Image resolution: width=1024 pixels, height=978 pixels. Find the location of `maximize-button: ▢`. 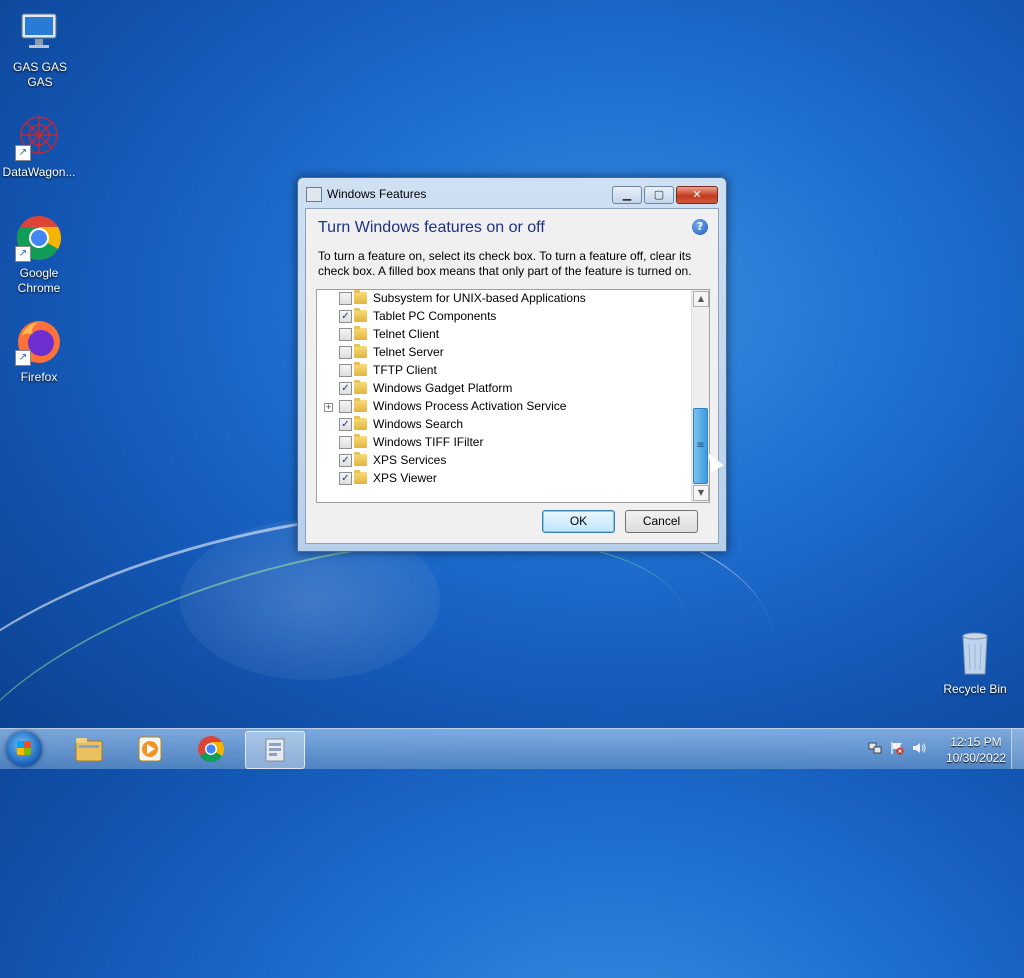

maximize-button: ▢ is located at coordinates (659, 195).